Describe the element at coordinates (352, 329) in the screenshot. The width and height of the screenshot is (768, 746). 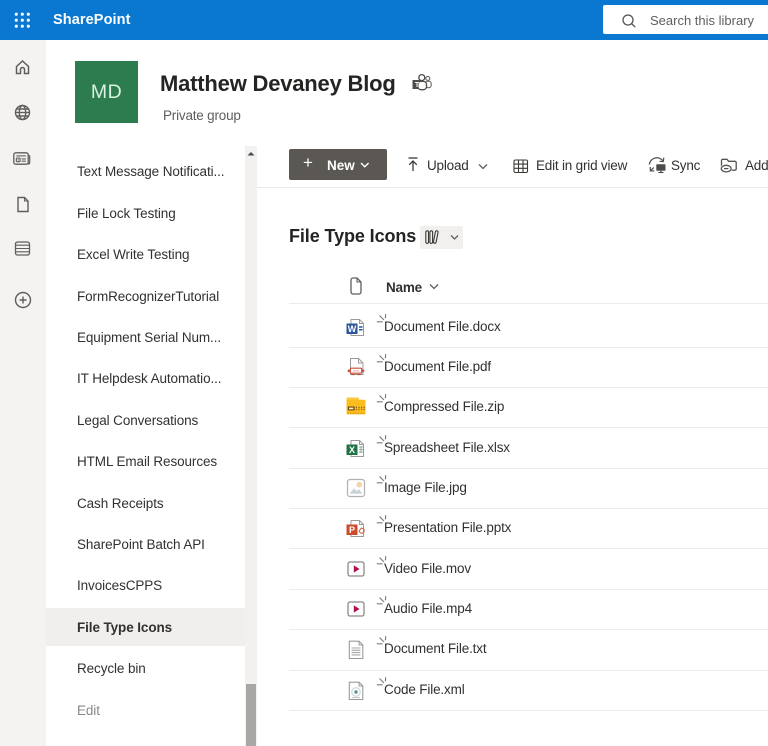
I see `svg-text: W` at that location.